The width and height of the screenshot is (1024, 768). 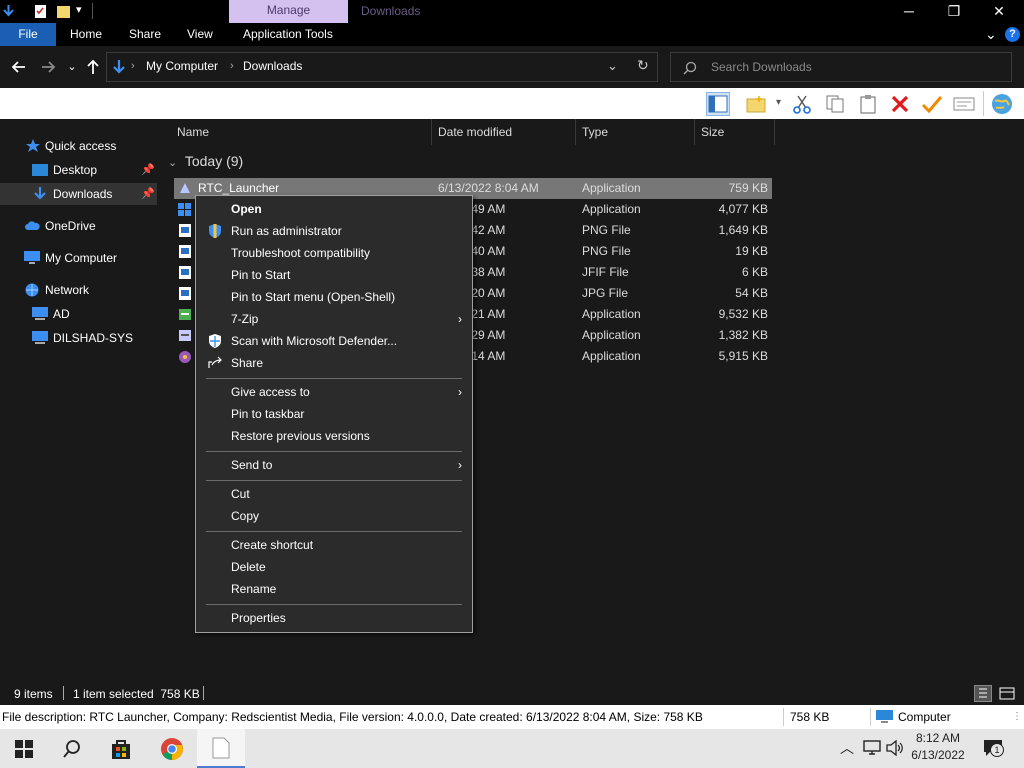 What do you see at coordinates (79, 9) in the screenshot?
I see `customize-qat-icon: ▾` at bounding box center [79, 9].